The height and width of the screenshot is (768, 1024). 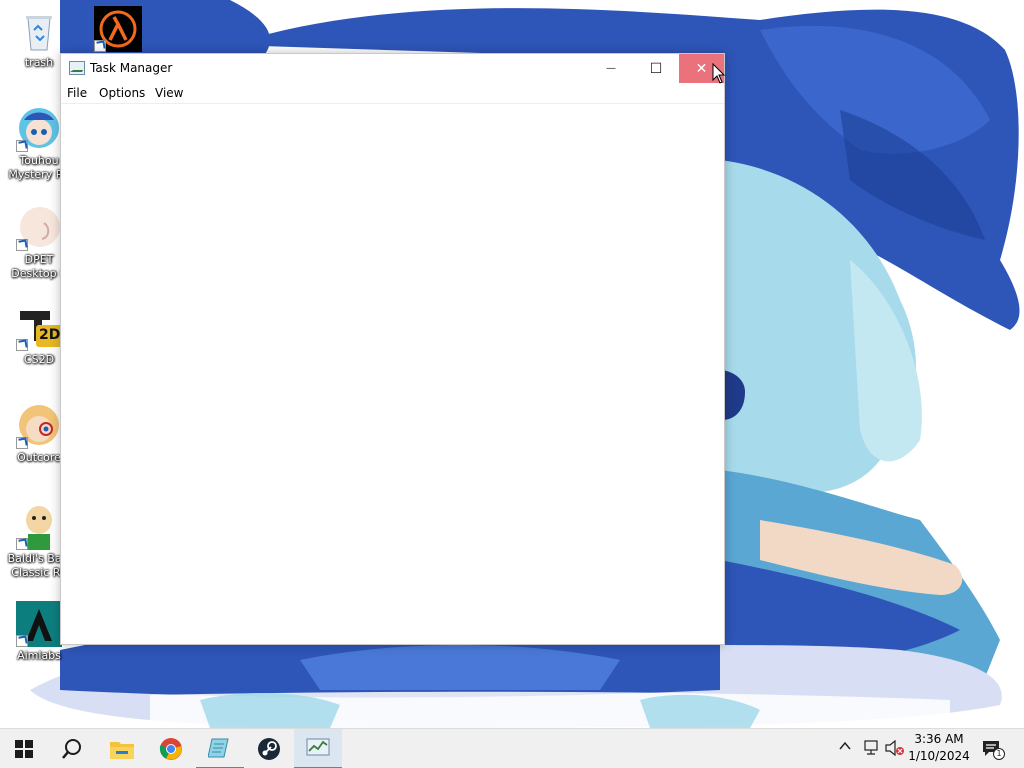 I want to click on network-icon, so click(x=871, y=747).